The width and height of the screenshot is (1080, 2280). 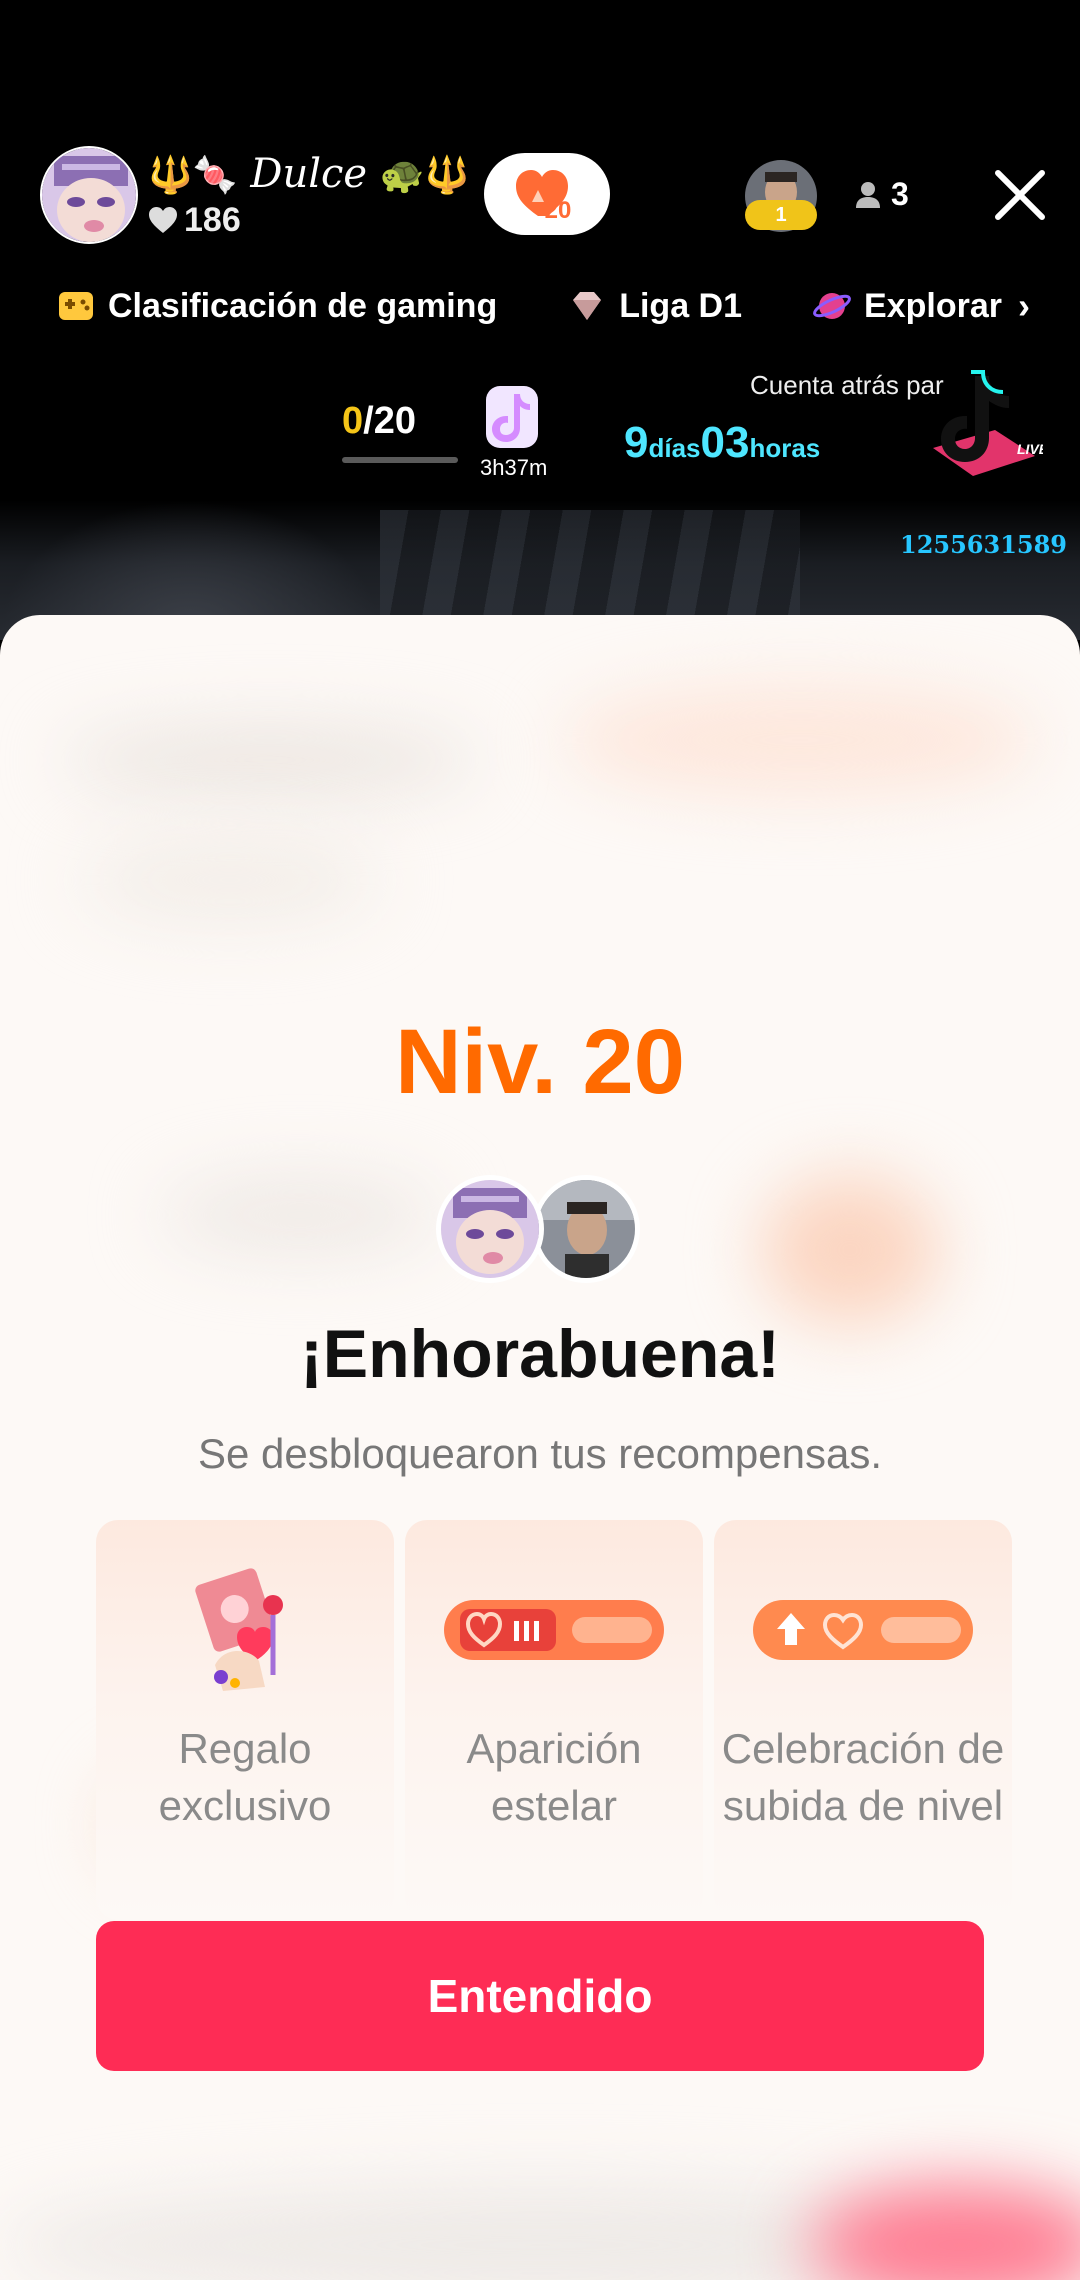 I want to click on tag-explore: Explorar ›, so click(x=921, y=306).